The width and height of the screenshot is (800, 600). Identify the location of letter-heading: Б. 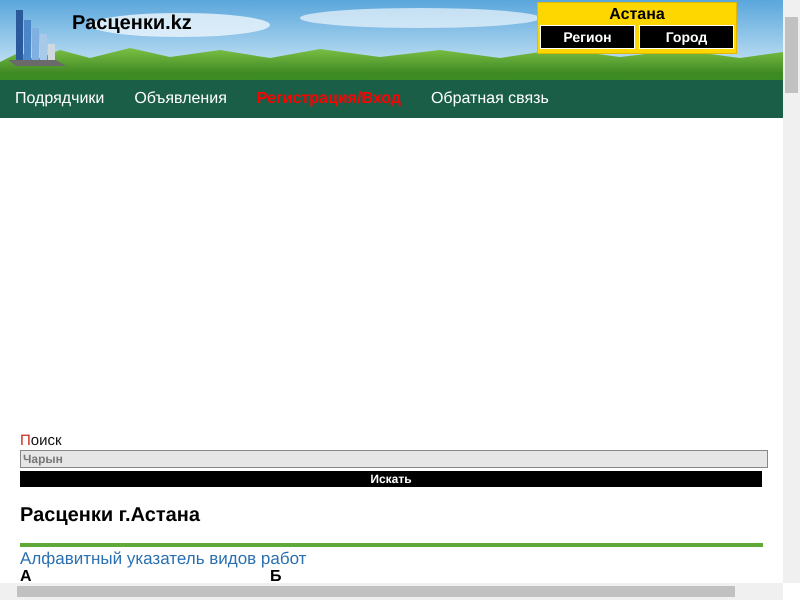
(276, 576).